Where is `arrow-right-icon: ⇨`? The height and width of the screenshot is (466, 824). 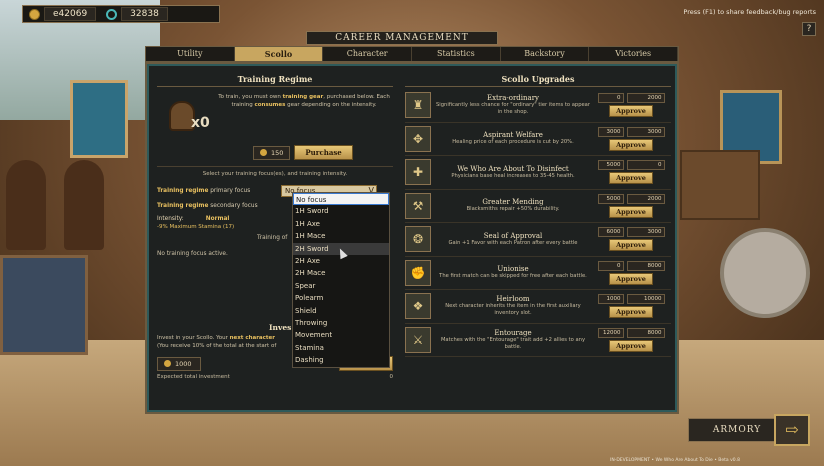
arrow-right-icon: ⇨ is located at coordinates (792, 430).